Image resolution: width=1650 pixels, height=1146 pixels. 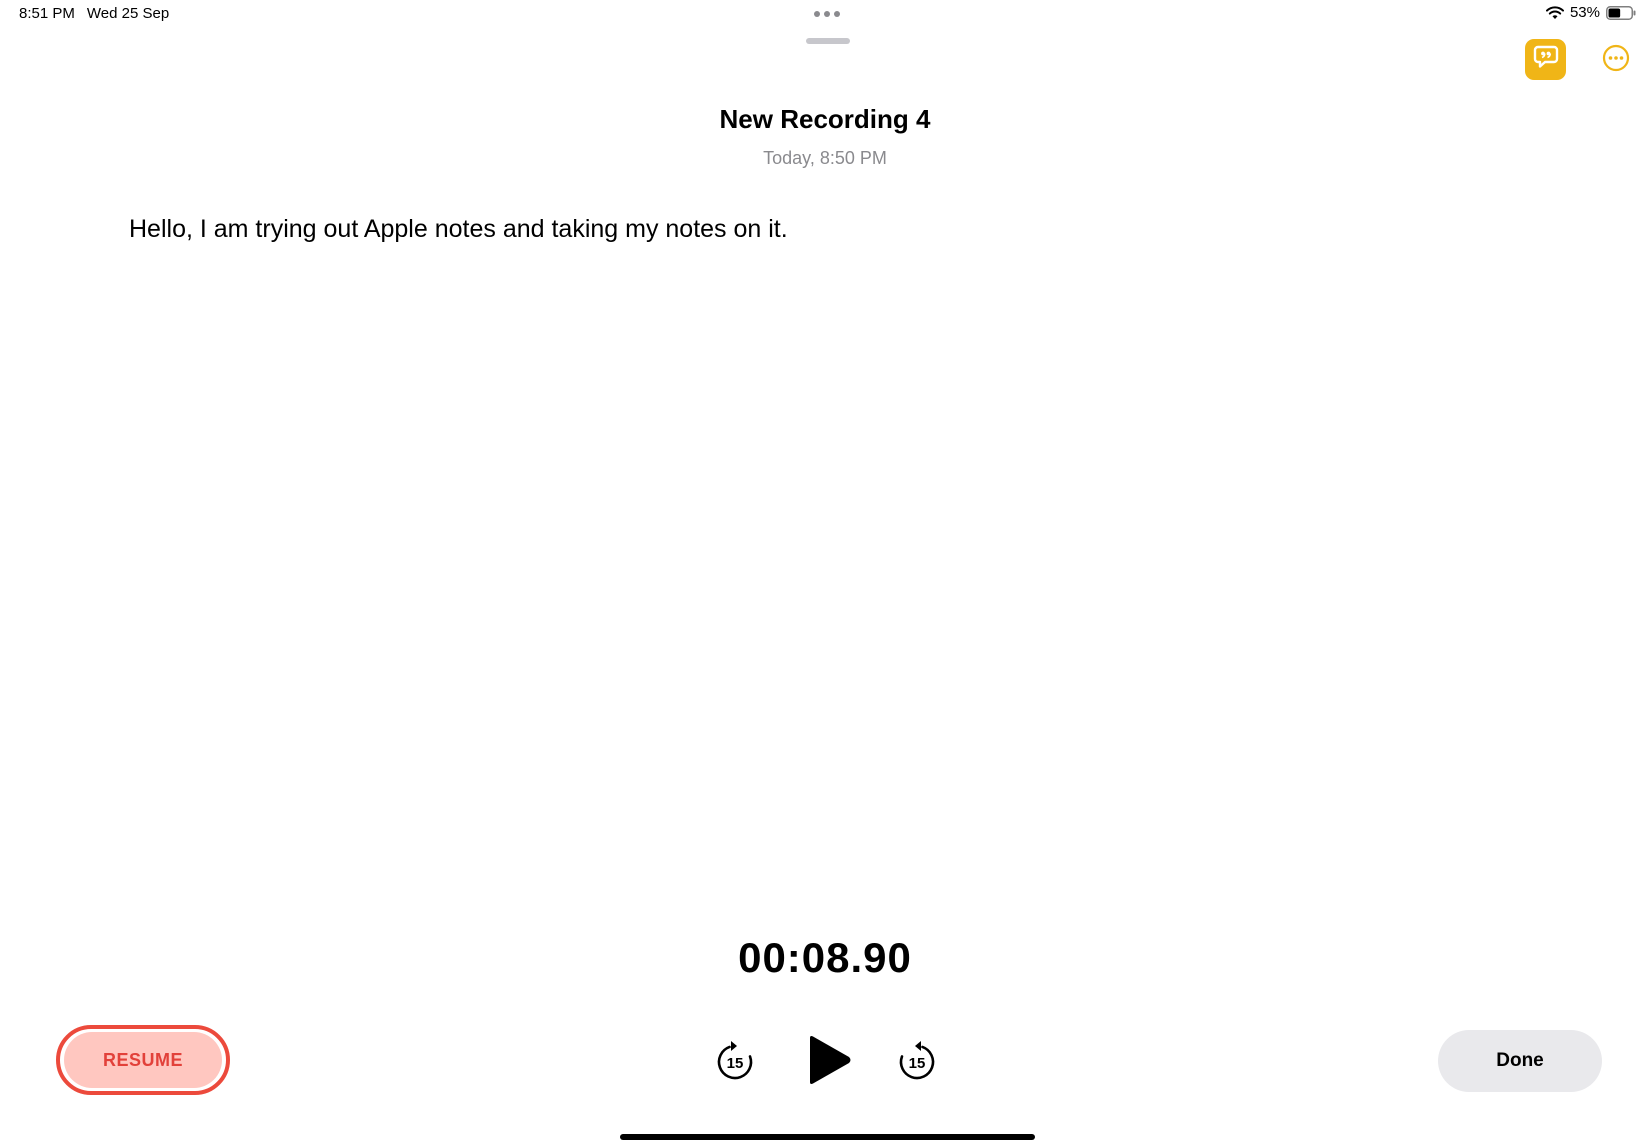 I want to click on done-button: Done, so click(x=1520, y=1061).